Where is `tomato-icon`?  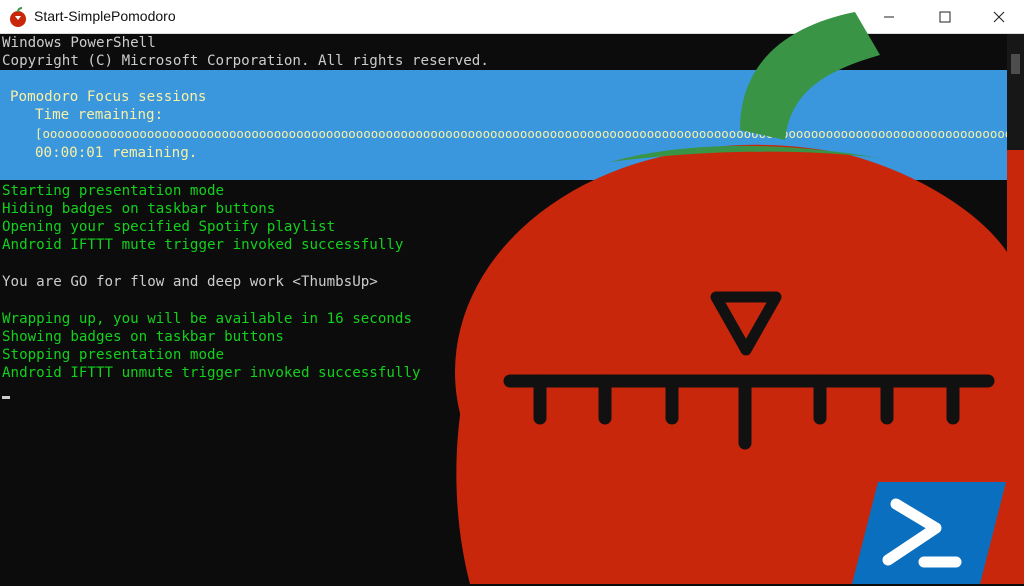
tomato-icon is located at coordinates (18, 17).